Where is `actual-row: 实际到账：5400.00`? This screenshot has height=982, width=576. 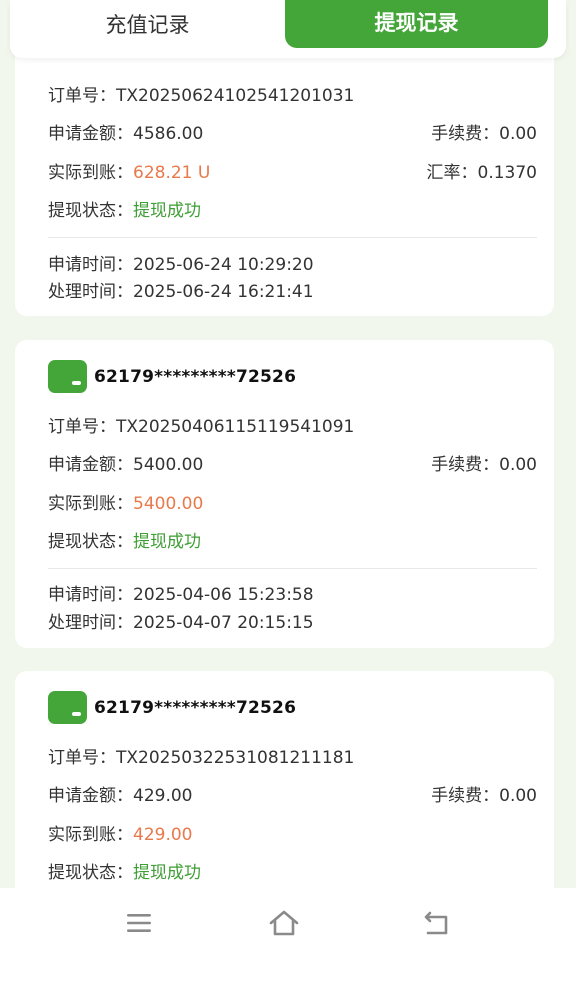 actual-row: 实际到账：5400.00 is located at coordinates (292, 501).